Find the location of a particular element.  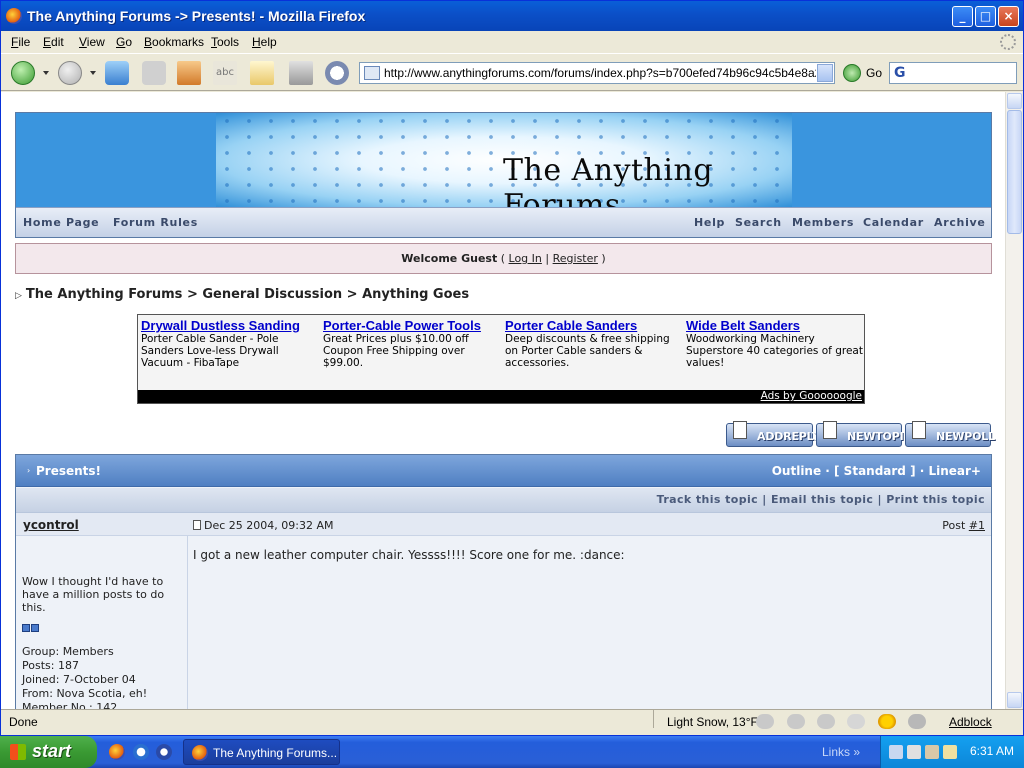

ad-title: Wide Belt Sanders is located at coordinates (775, 325).